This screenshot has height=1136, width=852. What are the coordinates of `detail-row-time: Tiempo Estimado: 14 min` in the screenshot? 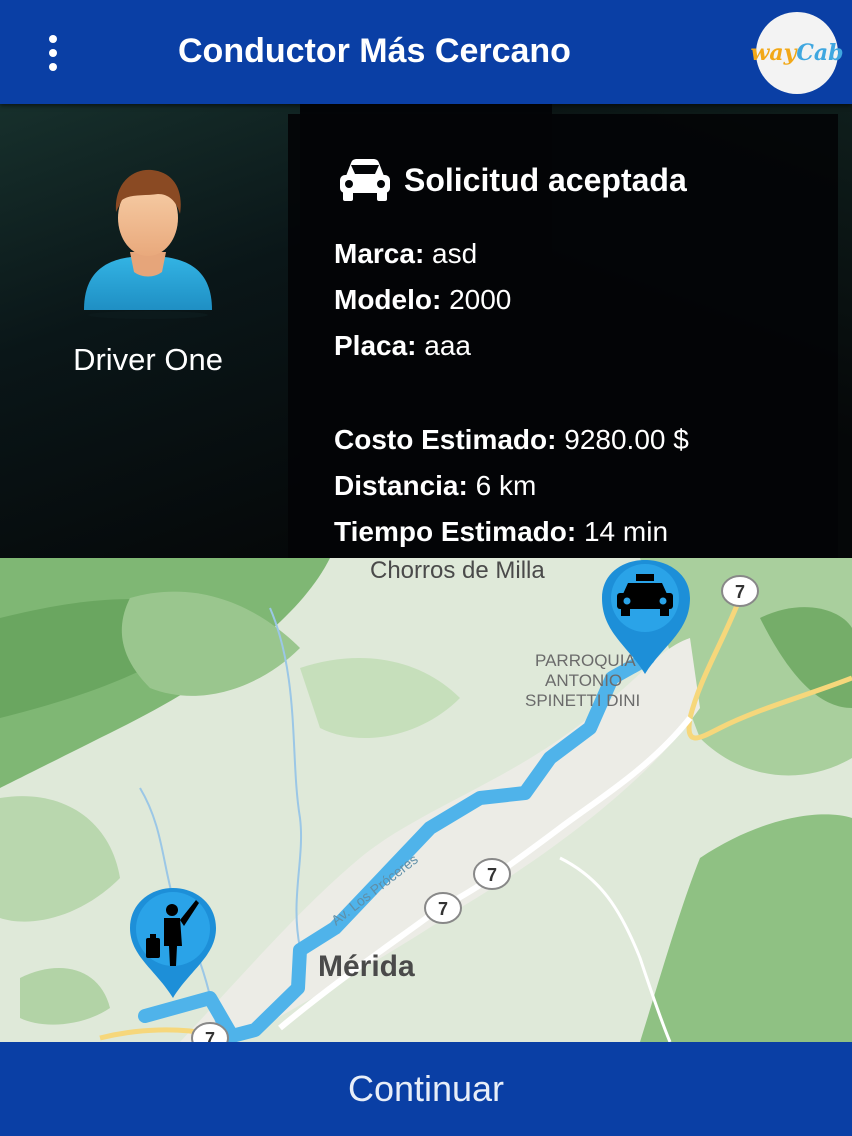 It's located at (501, 531).